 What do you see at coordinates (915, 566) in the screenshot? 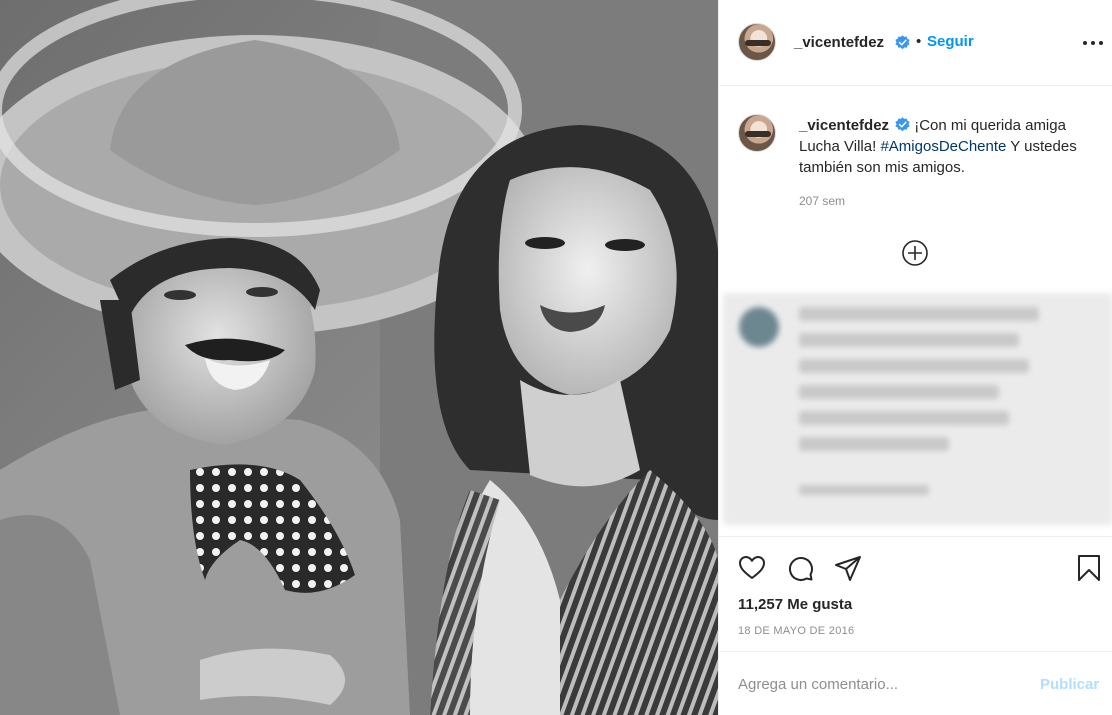
I see `post-actions` at bounding box center [915, 566].